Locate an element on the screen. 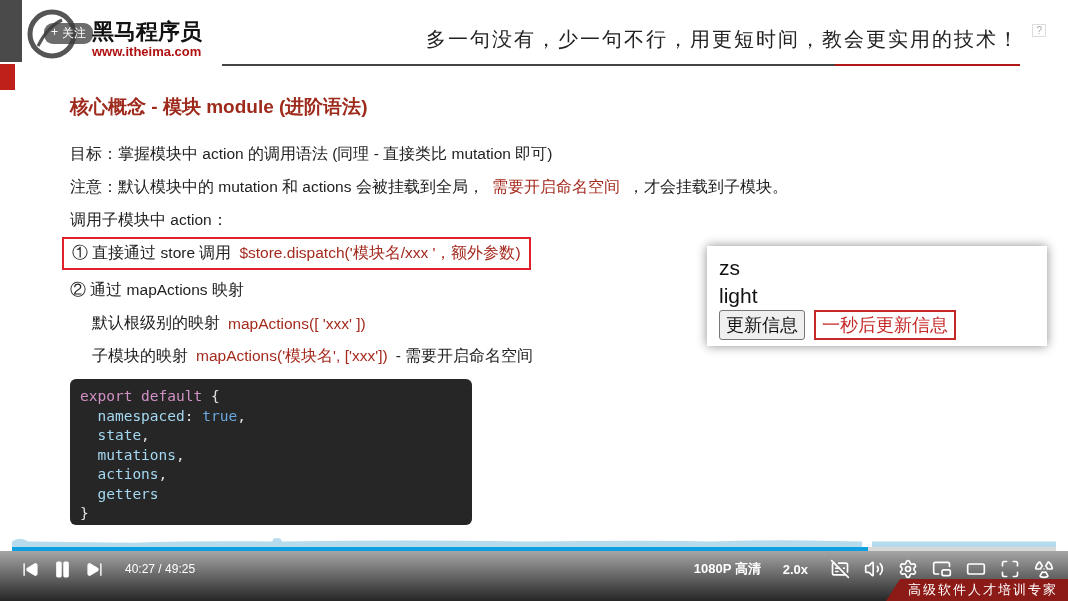  slide-footer: 高级软件人才培训专家 is located at coordinates (977, 590).